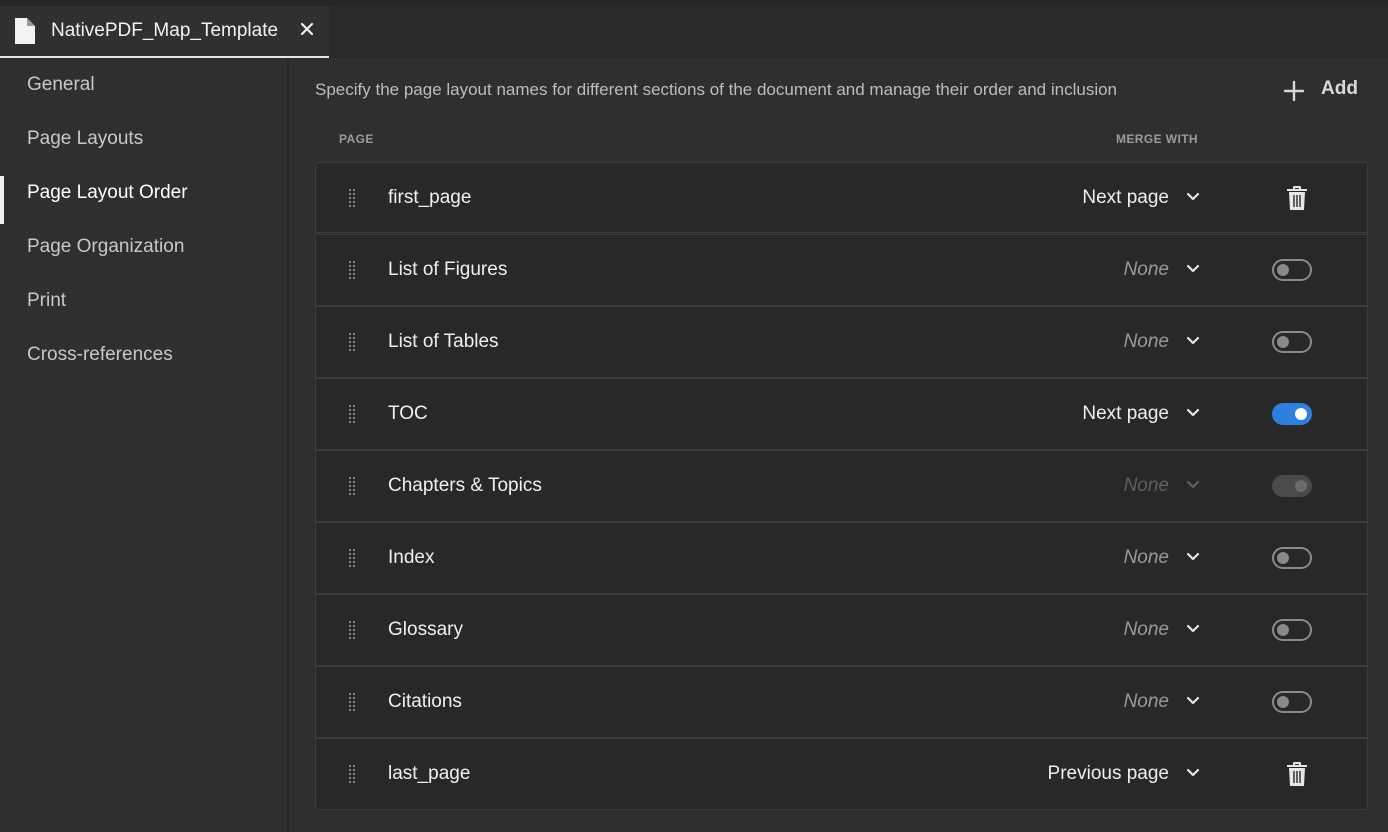 Image resolution: width=1388 pixels, height=832 pixels. What do you see at coordinates (143, 301) in the screenshot?
I see `sidebar-item-print: Print` at bounding box center [143, 301].